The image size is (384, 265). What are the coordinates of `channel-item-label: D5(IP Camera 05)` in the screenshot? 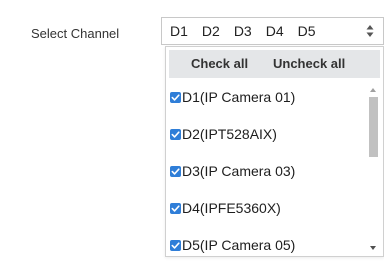 It's located at (239, 245).